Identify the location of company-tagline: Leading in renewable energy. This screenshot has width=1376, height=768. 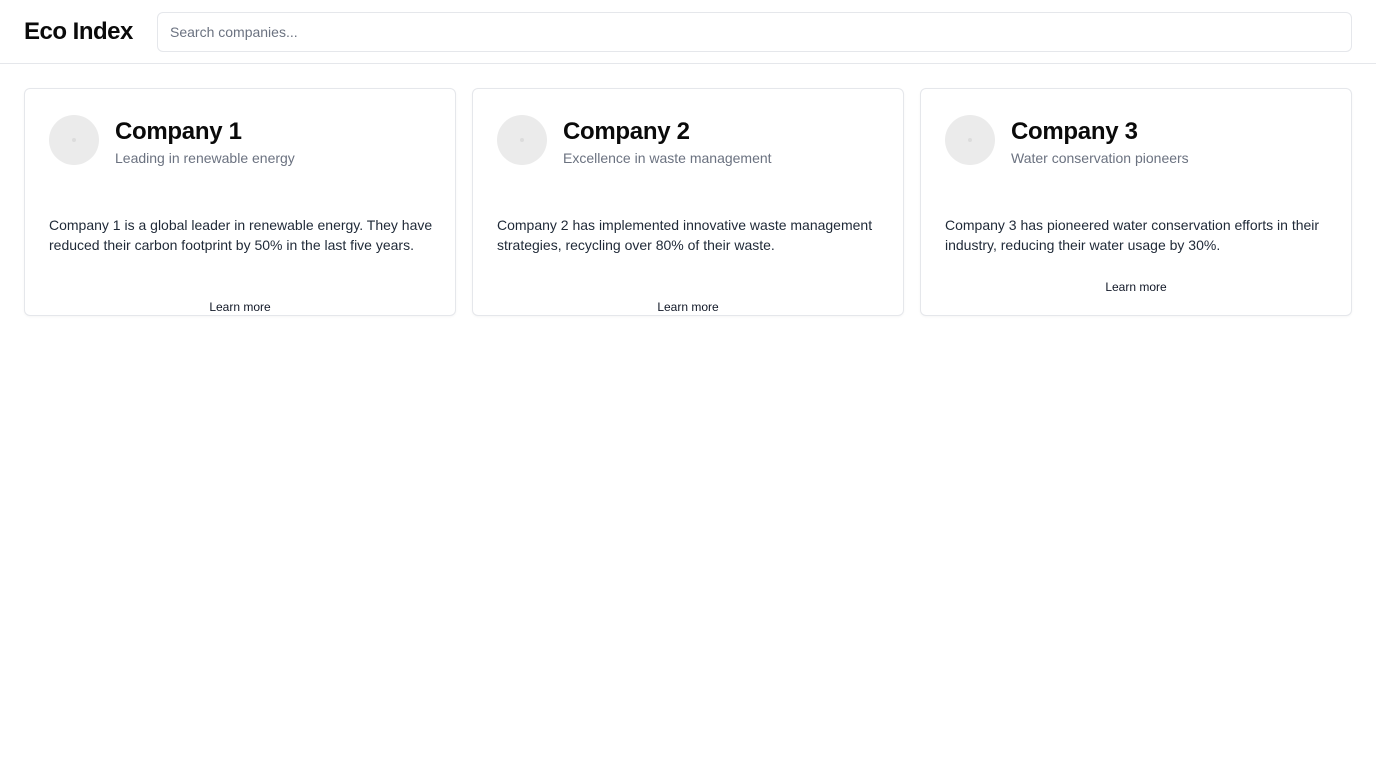
(205, 158).